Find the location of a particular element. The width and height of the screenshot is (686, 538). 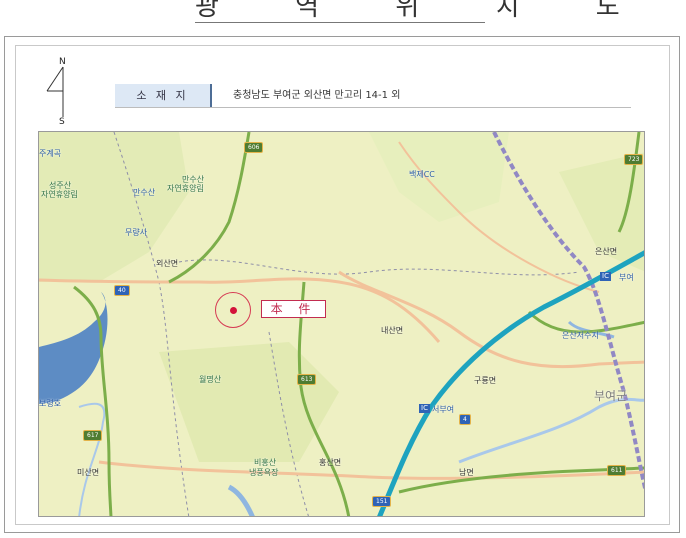

site-location-marker is located at coordinates (233, 310).